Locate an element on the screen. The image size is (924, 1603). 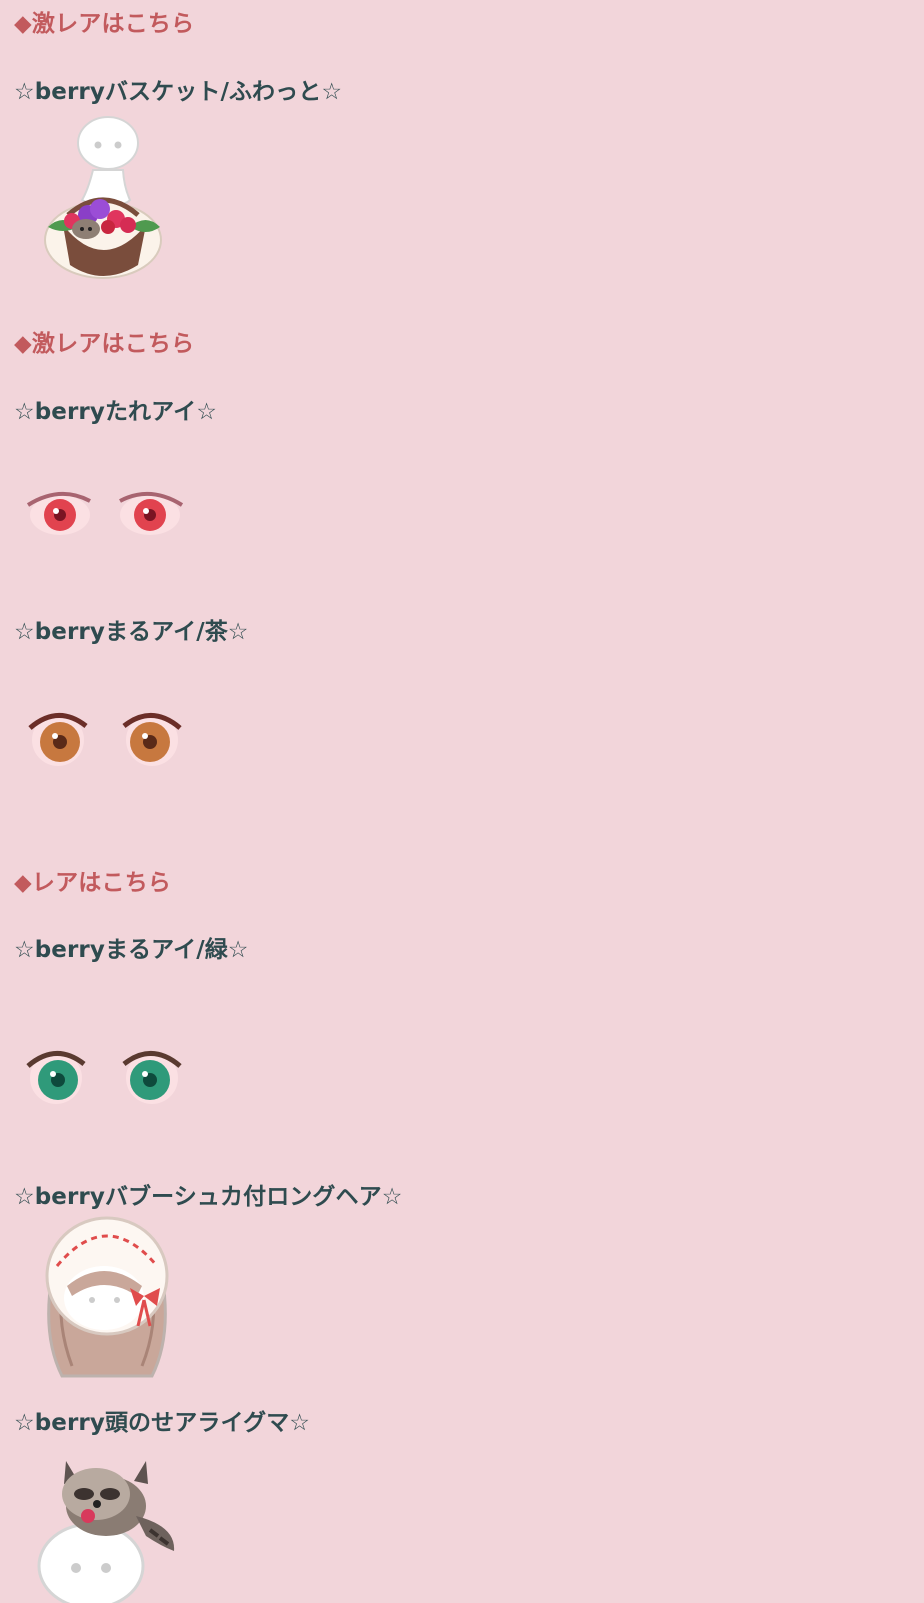
babushka-long-hair-icon is located at coordinates (107, 1297).